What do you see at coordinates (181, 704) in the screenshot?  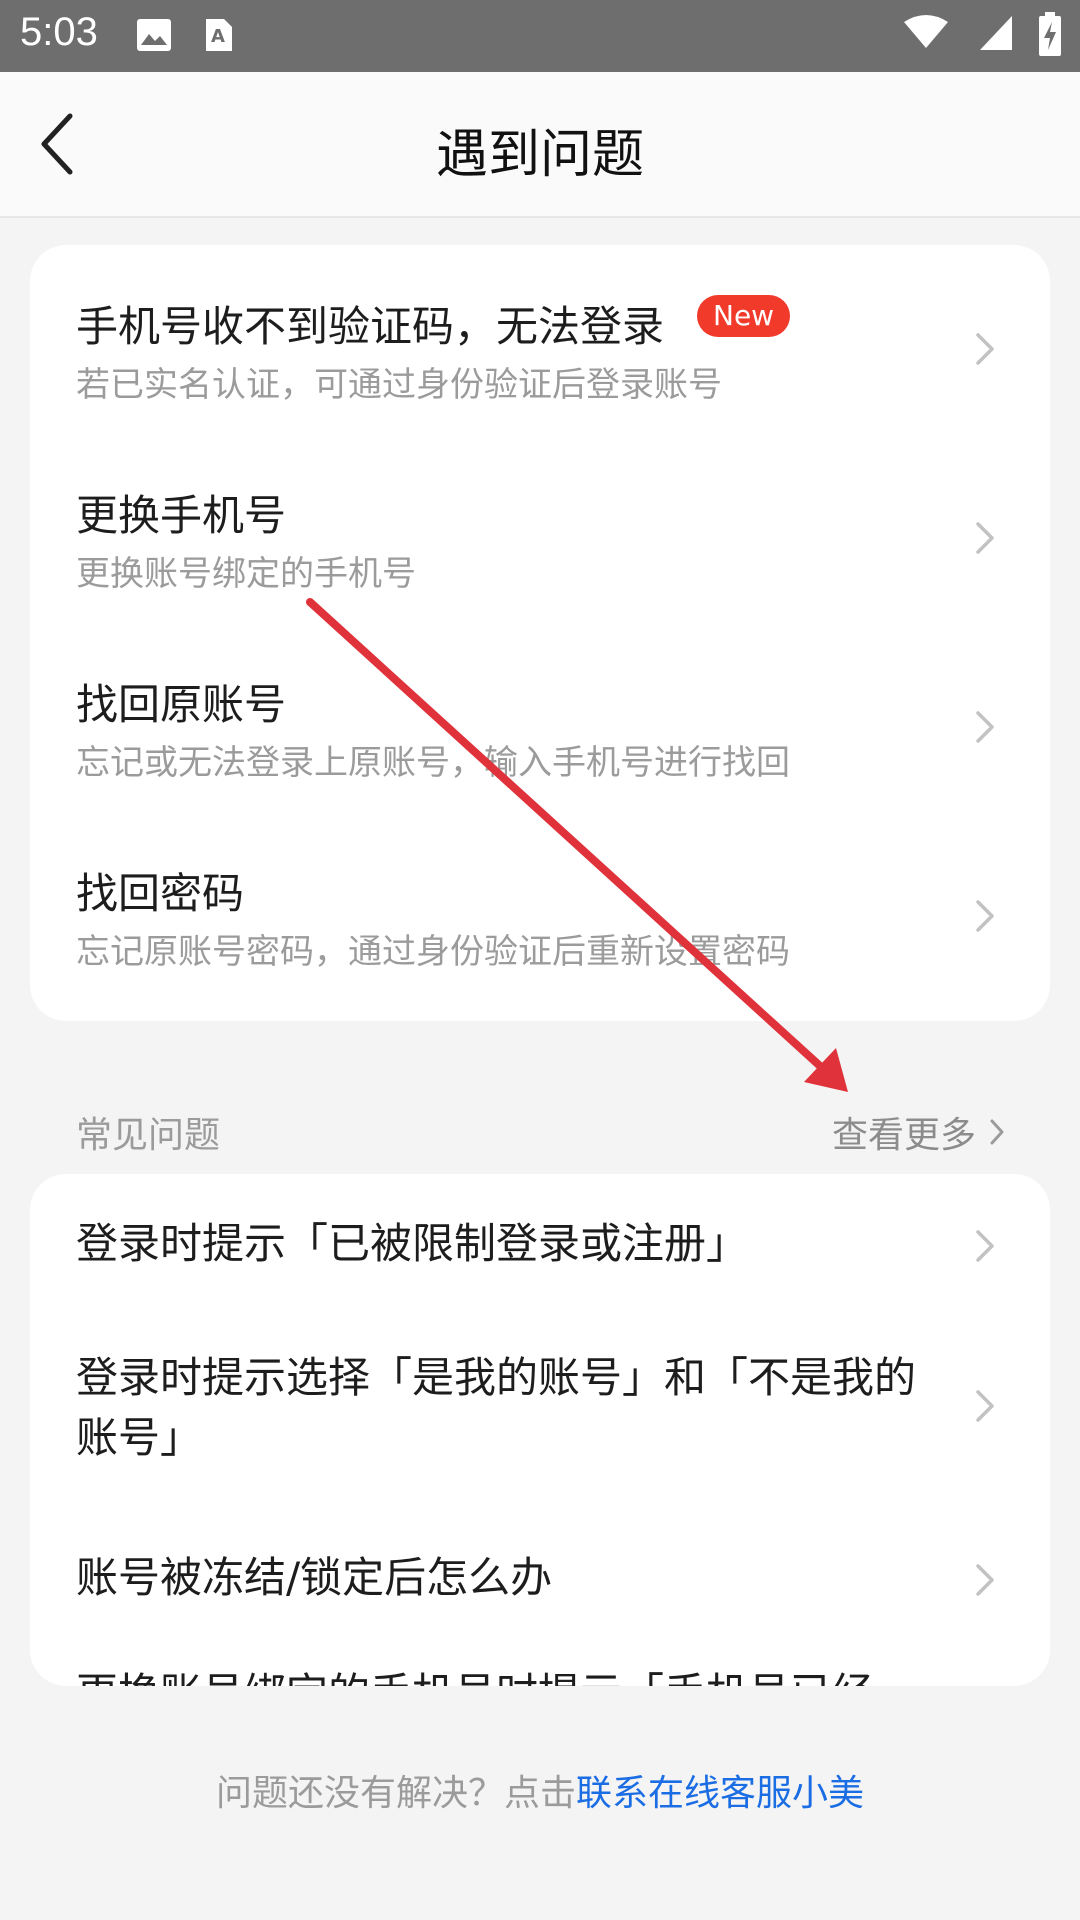 I see `option-title: 找回原账号` at bounding box center [181, 704].